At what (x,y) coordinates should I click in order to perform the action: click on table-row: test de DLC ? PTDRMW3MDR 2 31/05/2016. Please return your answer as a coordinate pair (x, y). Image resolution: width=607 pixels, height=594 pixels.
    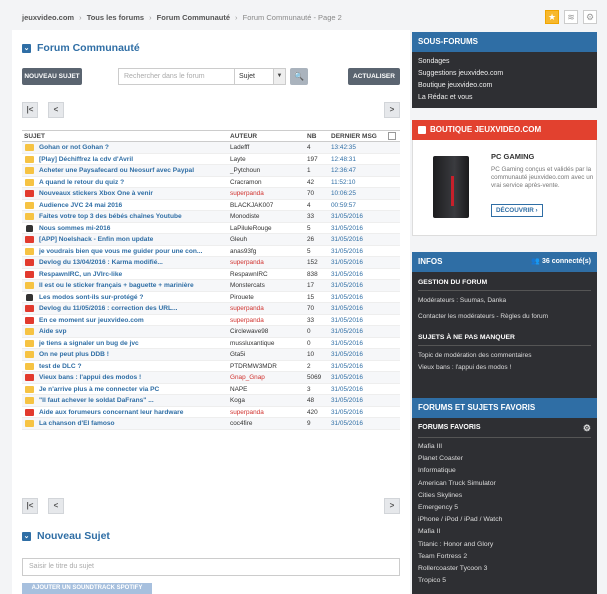
    Looking at the image, I should click on (211, 366).